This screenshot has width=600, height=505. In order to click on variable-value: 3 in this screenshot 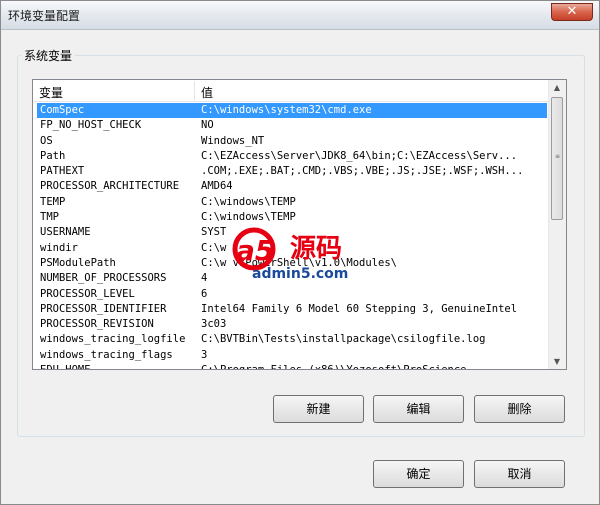, I will do `click(204, 354)`.